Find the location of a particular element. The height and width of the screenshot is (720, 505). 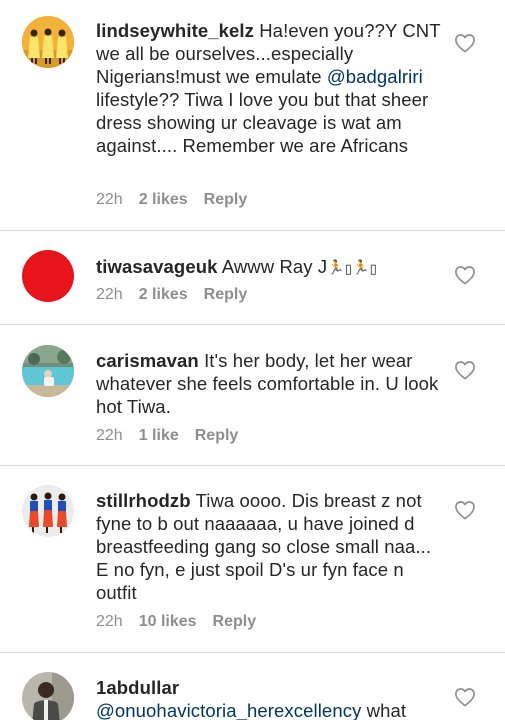

comment-username: stillrhodzb is located at coordinates (143, 500).